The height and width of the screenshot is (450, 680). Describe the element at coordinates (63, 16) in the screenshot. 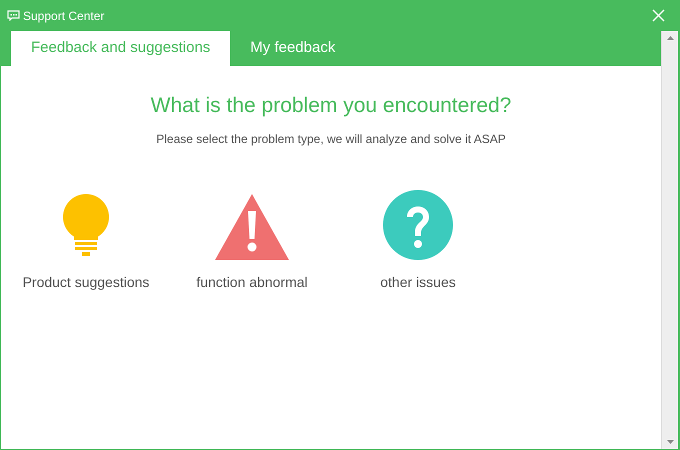

I see `window-title: Support Center` at that location.